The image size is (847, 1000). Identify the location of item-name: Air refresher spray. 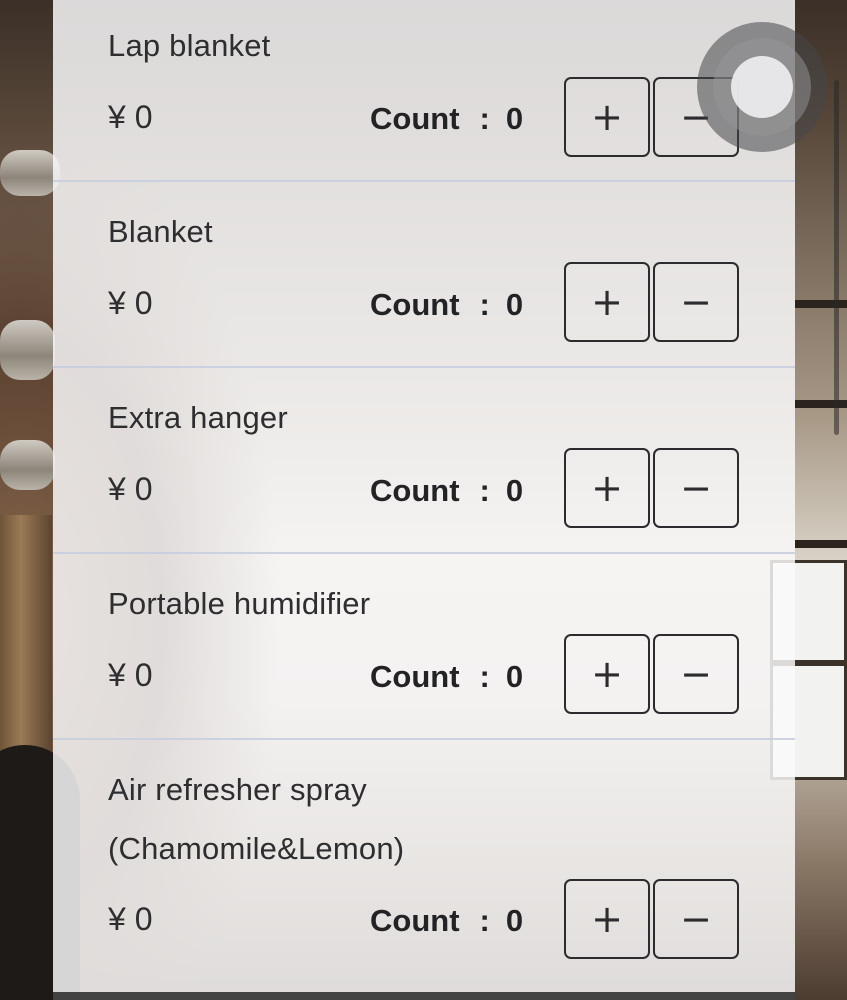
(237, 789).